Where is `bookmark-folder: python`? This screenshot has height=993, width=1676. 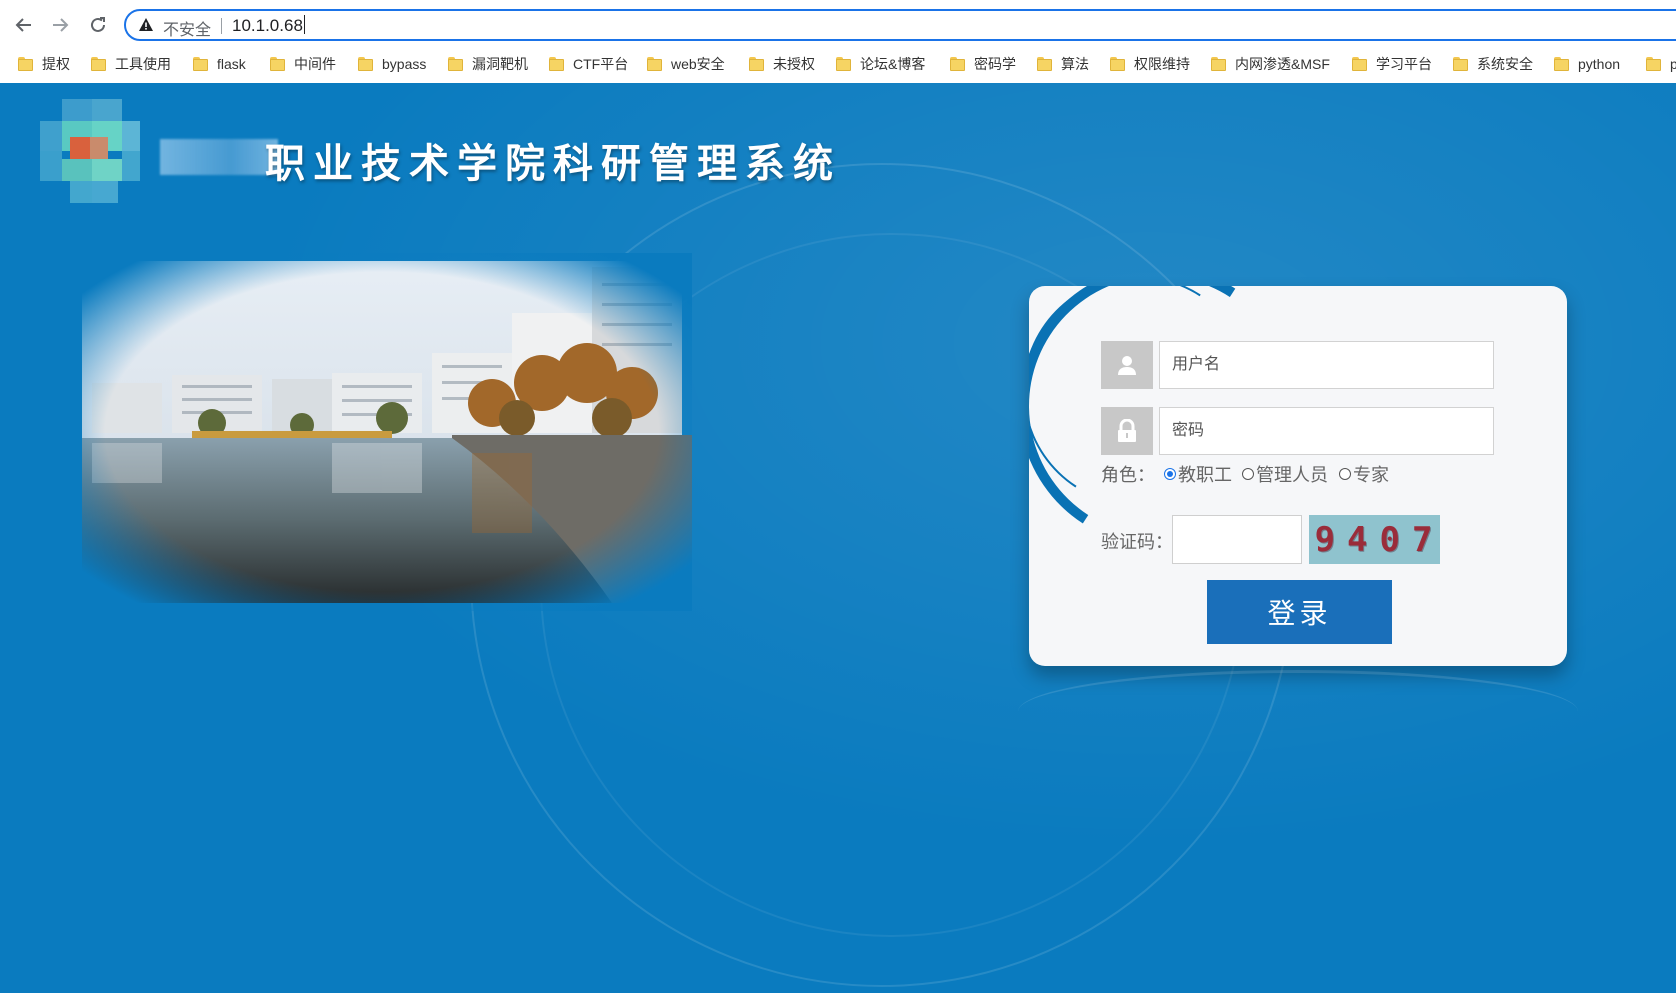 bookmark-folder: python is located at coordinates (1587, 64).